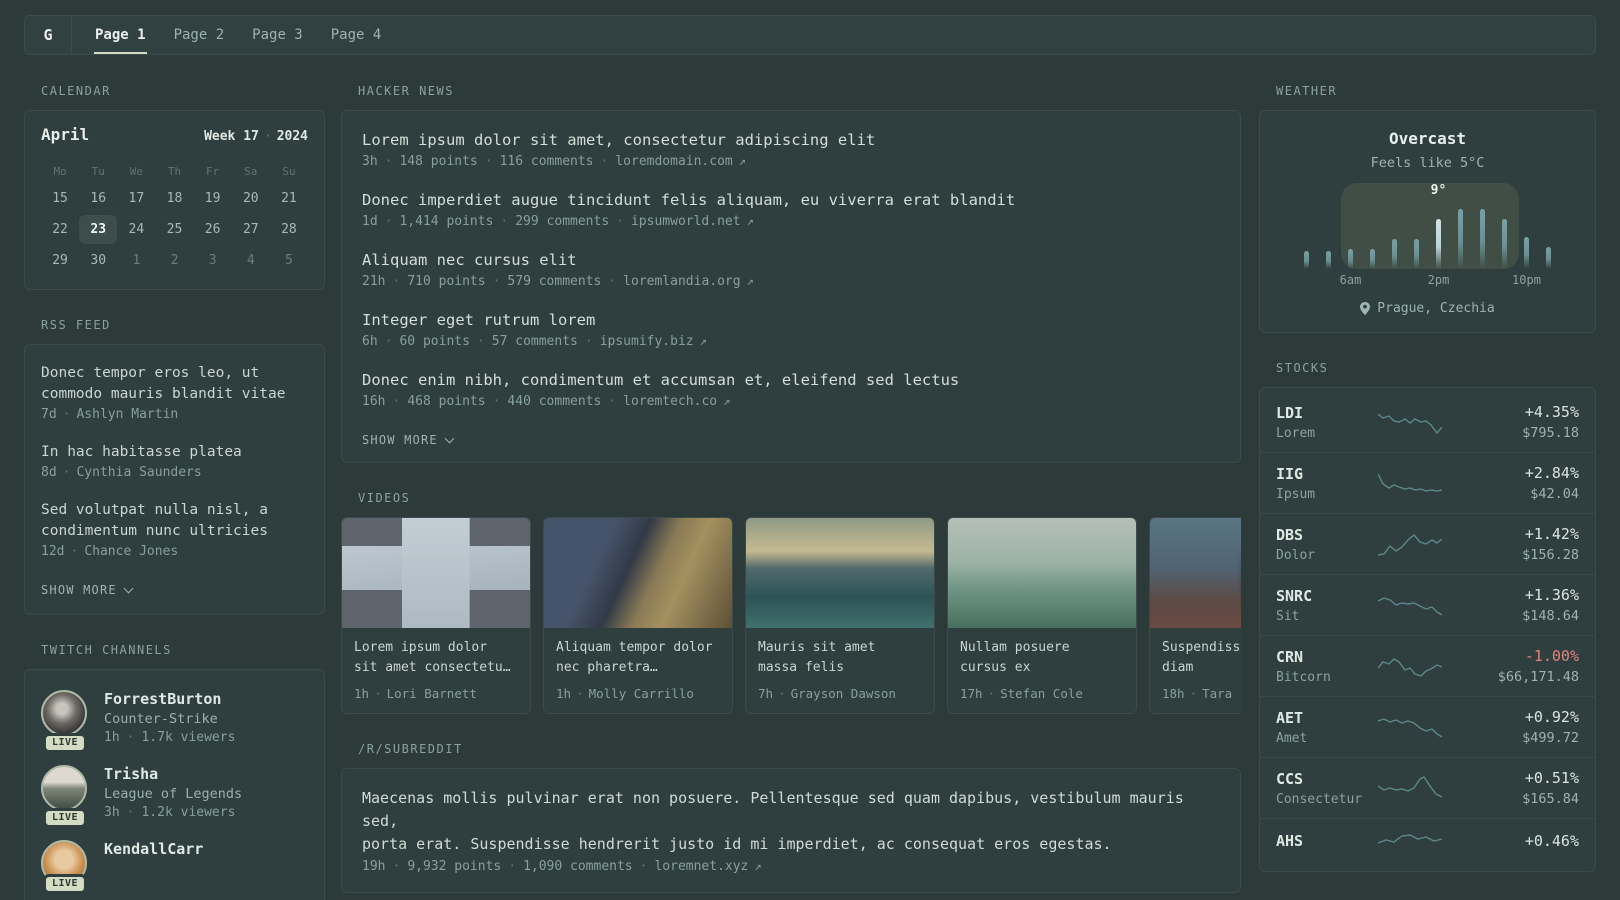 The width and height of the screenshot is (1620, 900). What do you see at coordinates (1427, 665) in the screenshot?
I see `stock-row: CRN Bitcorn -1.00% $66,171.48` at bounding box center [1427, 665].